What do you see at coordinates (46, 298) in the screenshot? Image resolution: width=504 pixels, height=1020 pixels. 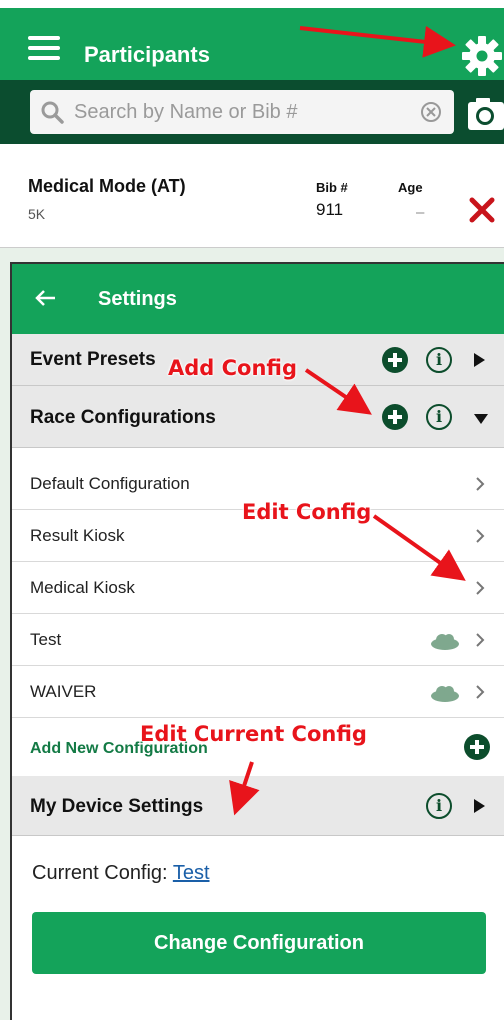 I see `back-arrow-icon` at bounding box center [46, 298].